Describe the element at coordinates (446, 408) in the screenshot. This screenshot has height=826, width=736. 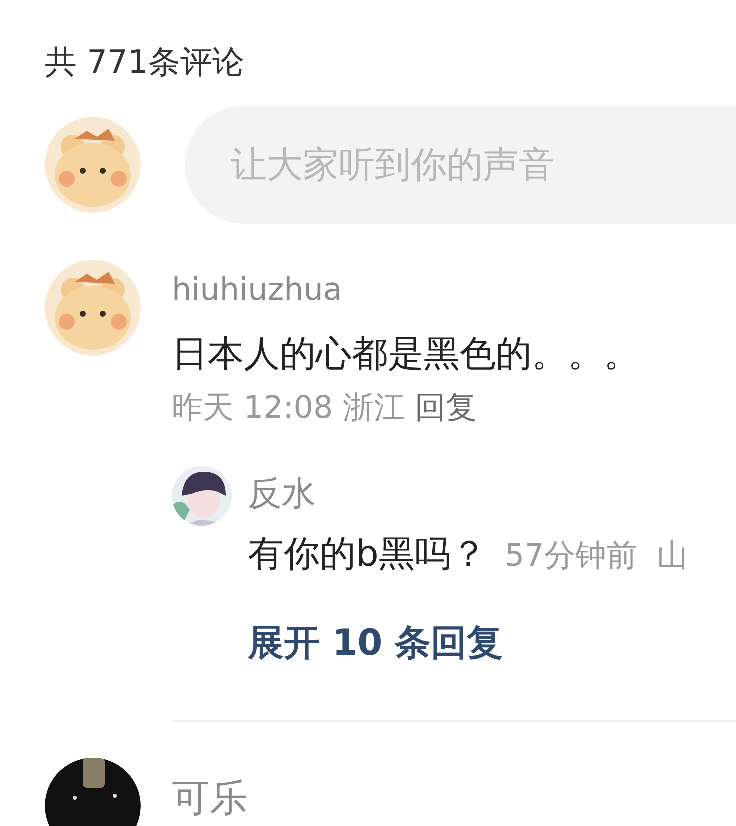
I see `reply-button: 回复` at that location.